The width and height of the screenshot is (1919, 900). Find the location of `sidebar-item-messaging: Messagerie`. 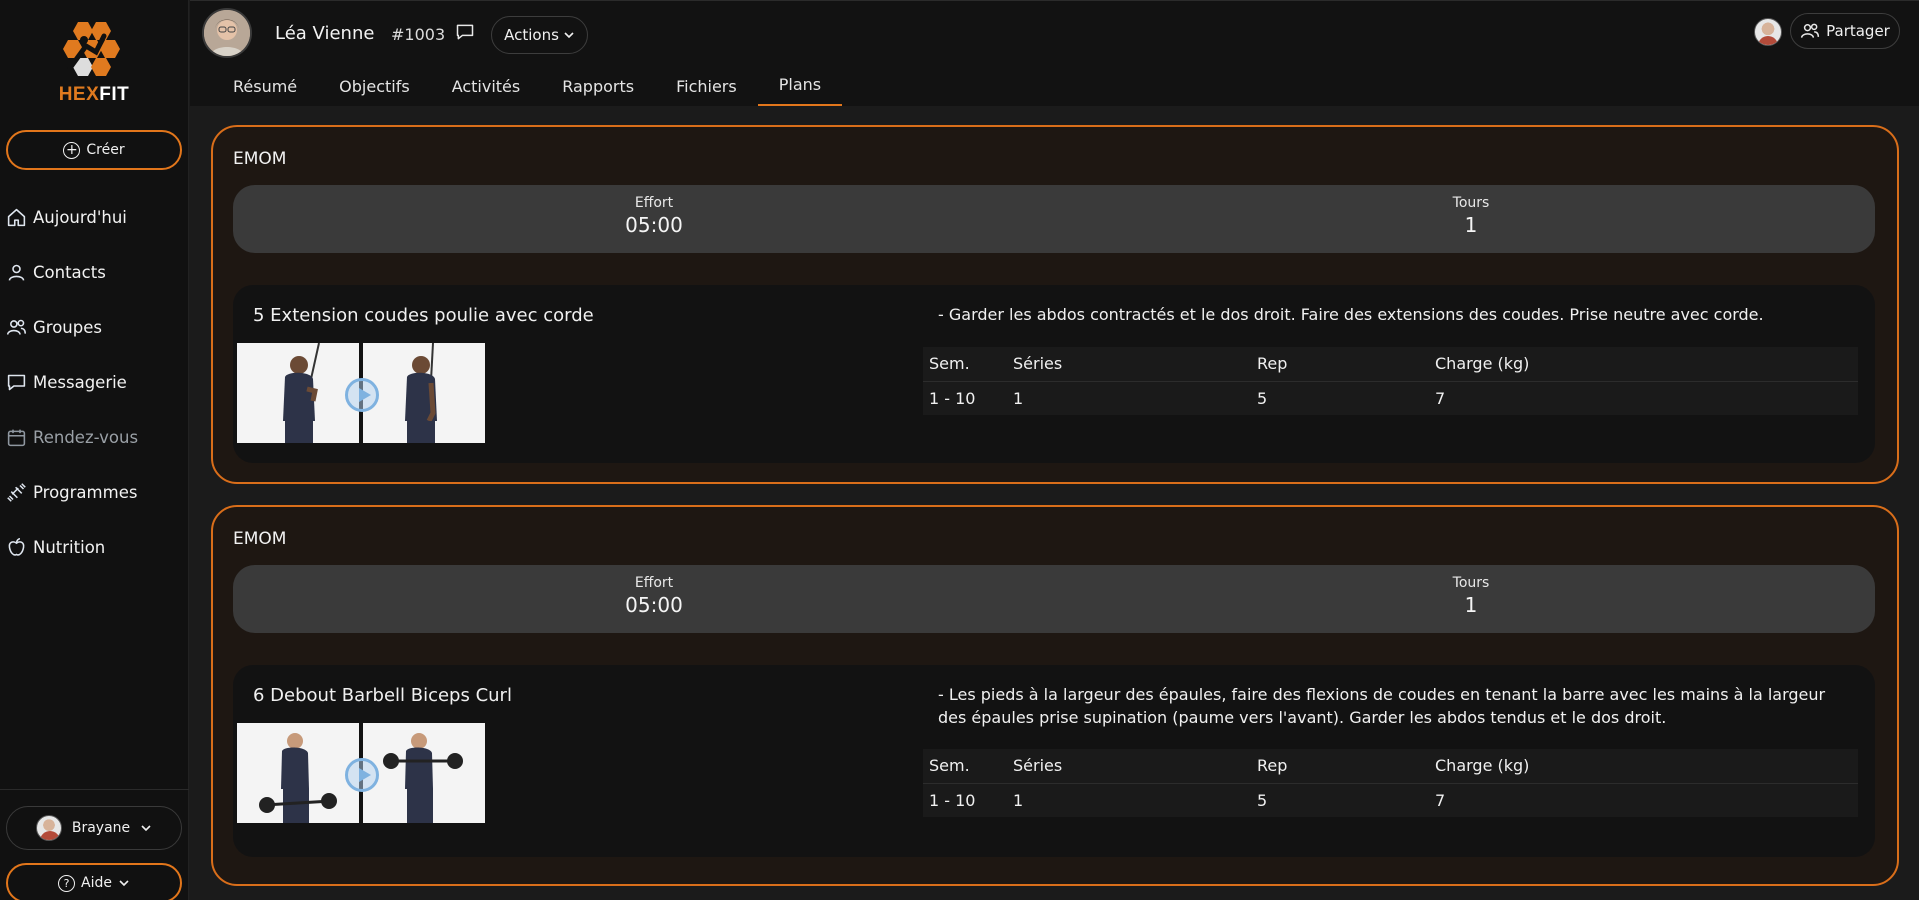

sidebar-item-messaging: Messagerie is located at coordinates (94, 382).